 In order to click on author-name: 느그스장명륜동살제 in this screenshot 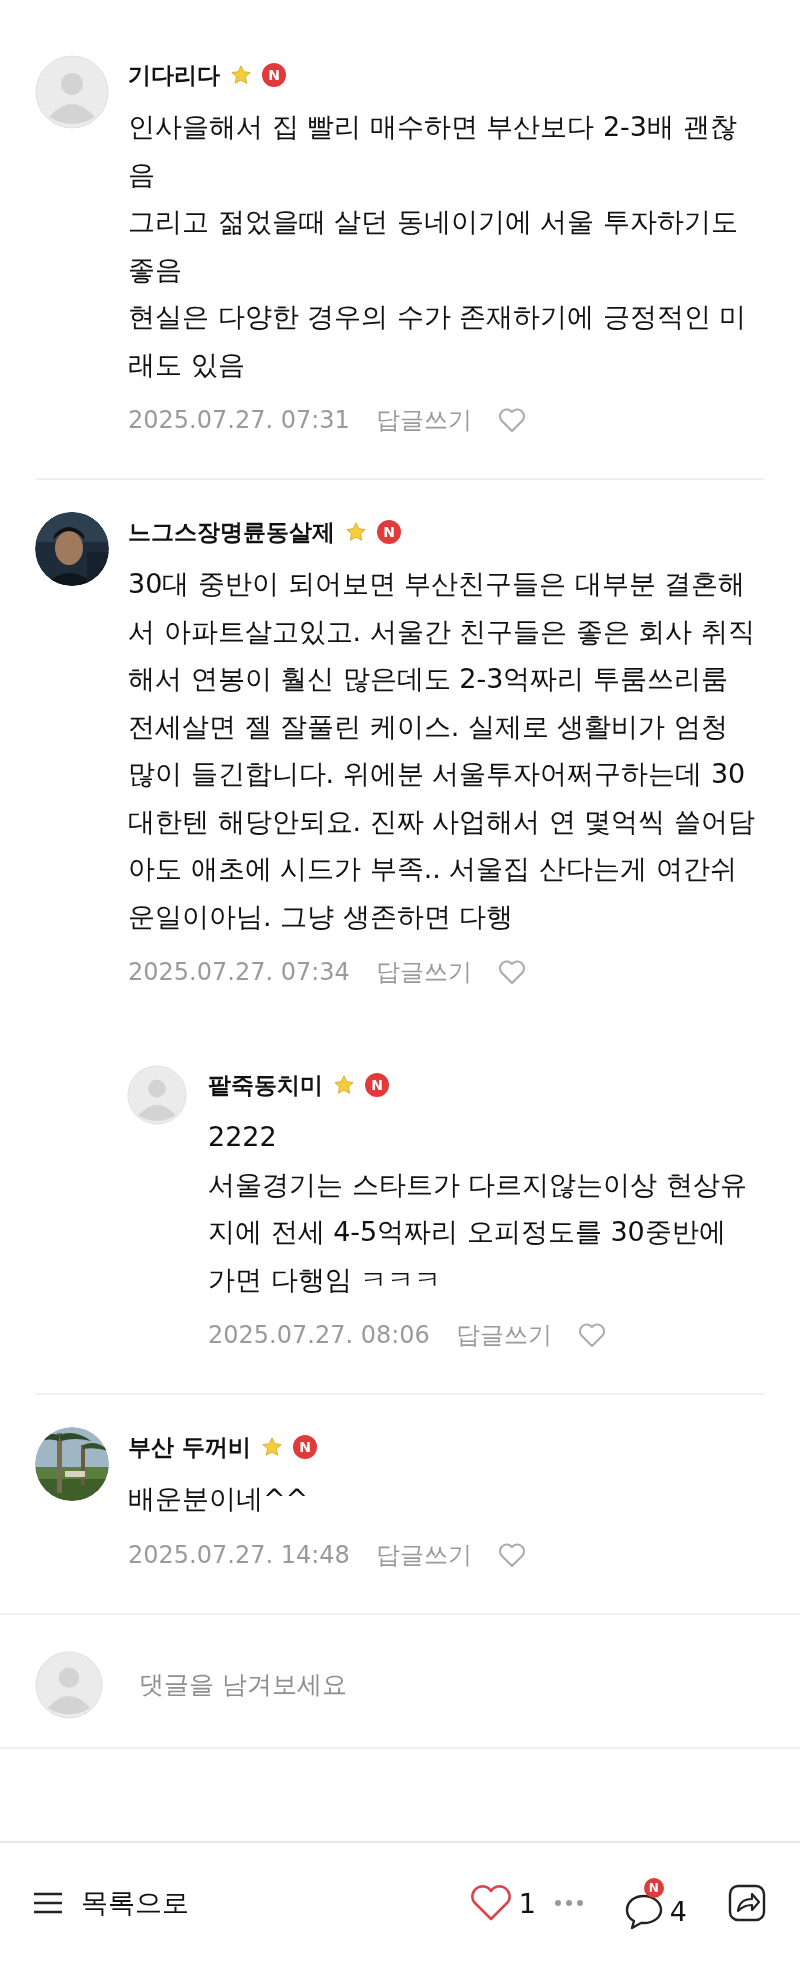, I will do `click(231, 532)`.